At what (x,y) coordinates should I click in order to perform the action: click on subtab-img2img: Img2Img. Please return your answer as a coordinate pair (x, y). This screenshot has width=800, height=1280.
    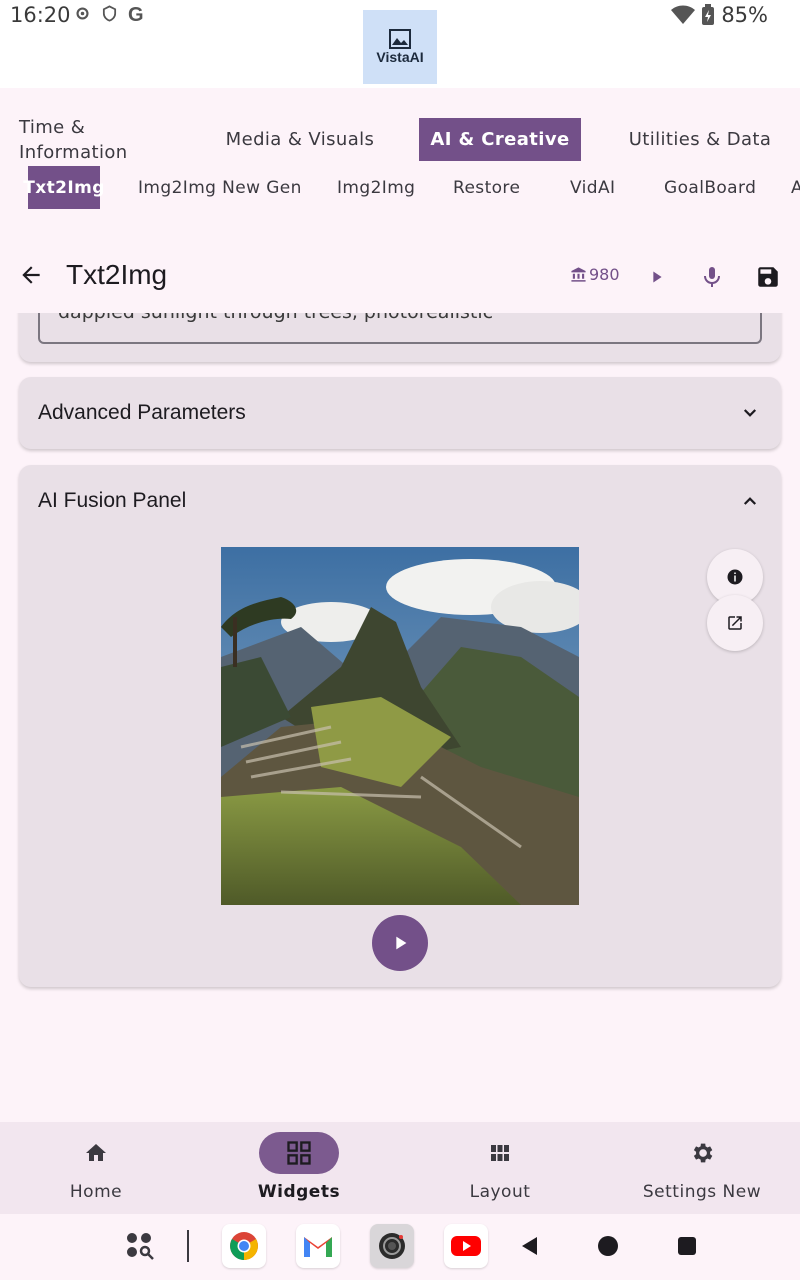
    Looking at the image, I should click on (376, 187).